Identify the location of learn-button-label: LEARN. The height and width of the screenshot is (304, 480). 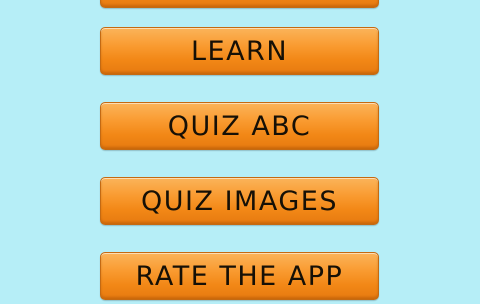
(239, 51).